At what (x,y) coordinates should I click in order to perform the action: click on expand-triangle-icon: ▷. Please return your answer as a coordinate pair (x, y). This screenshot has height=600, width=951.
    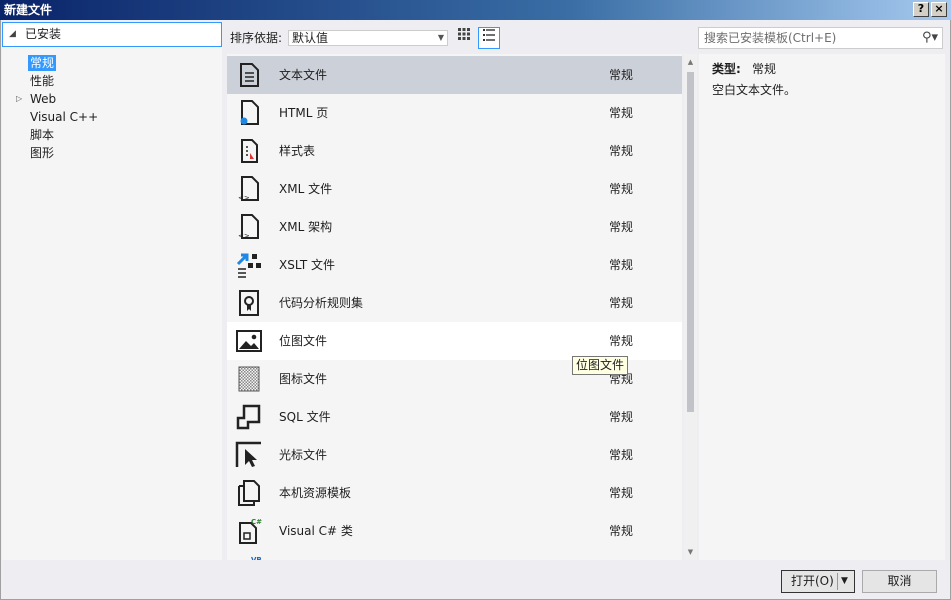
    Looking at the image, I should click on (19, 99).